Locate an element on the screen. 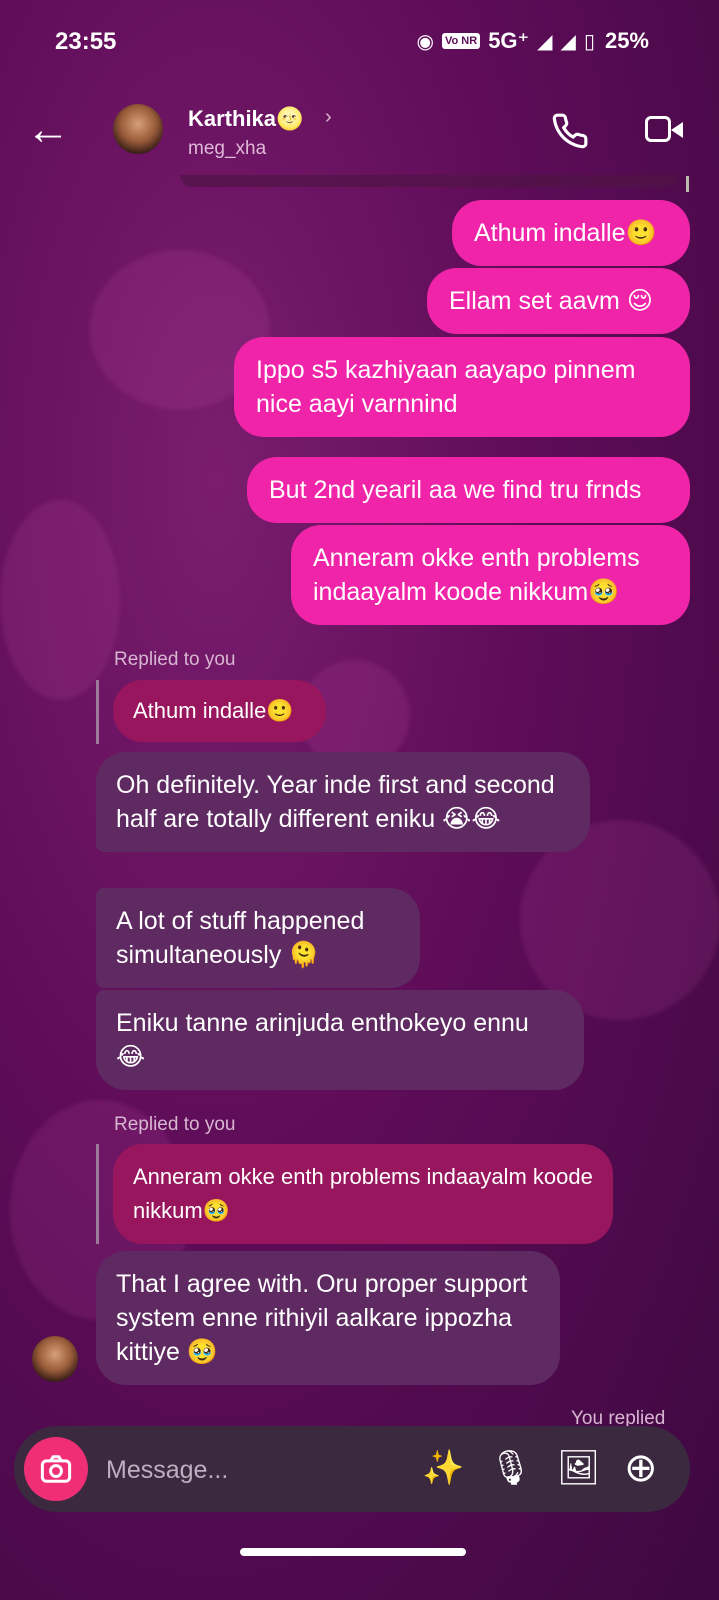  battery-percent: 25% is located at coordinates (626, 40).